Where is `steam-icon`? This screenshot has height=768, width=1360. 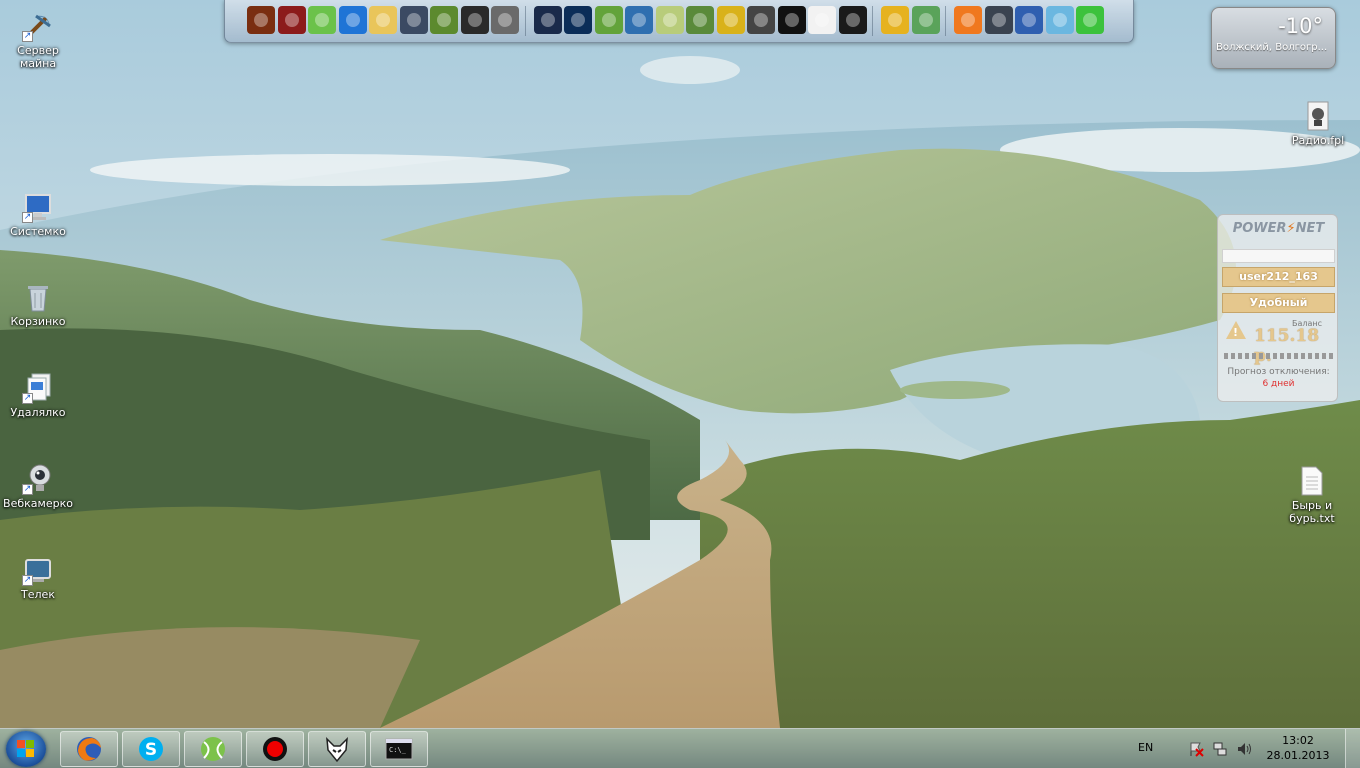 steam-icon is located at coordinates (998, 20).